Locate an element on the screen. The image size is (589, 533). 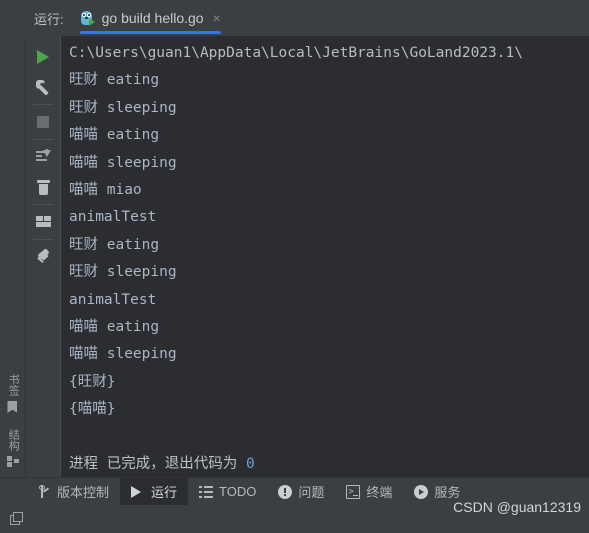
scroll-to-end-icon is located at coordinates (43, 156).